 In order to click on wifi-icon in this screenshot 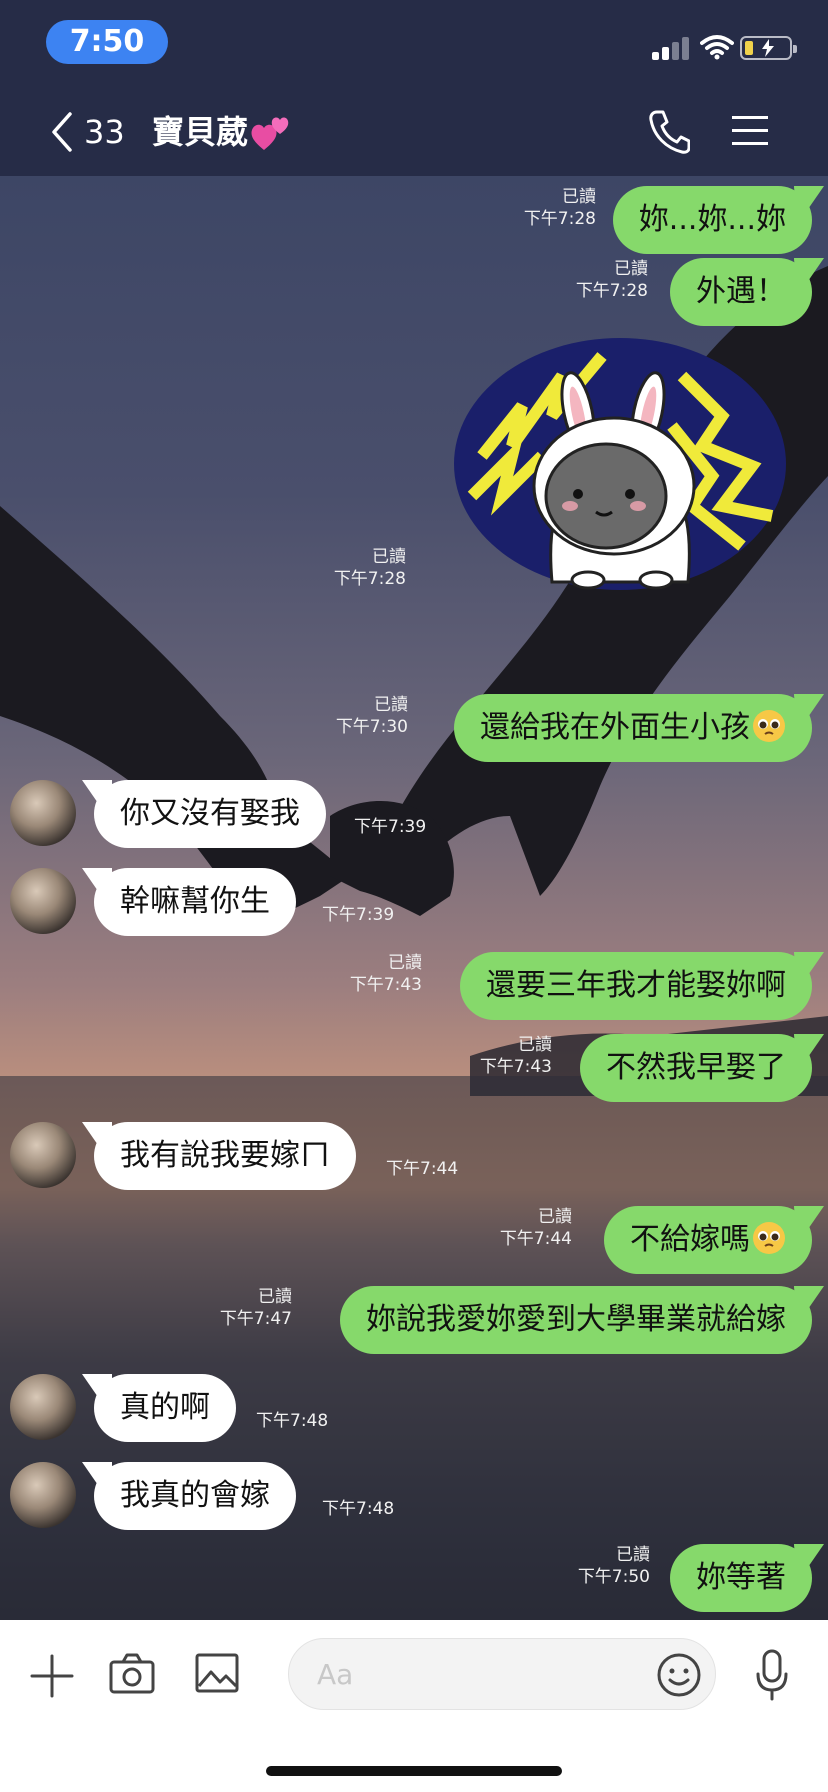, I will do `click(717, 47)`.